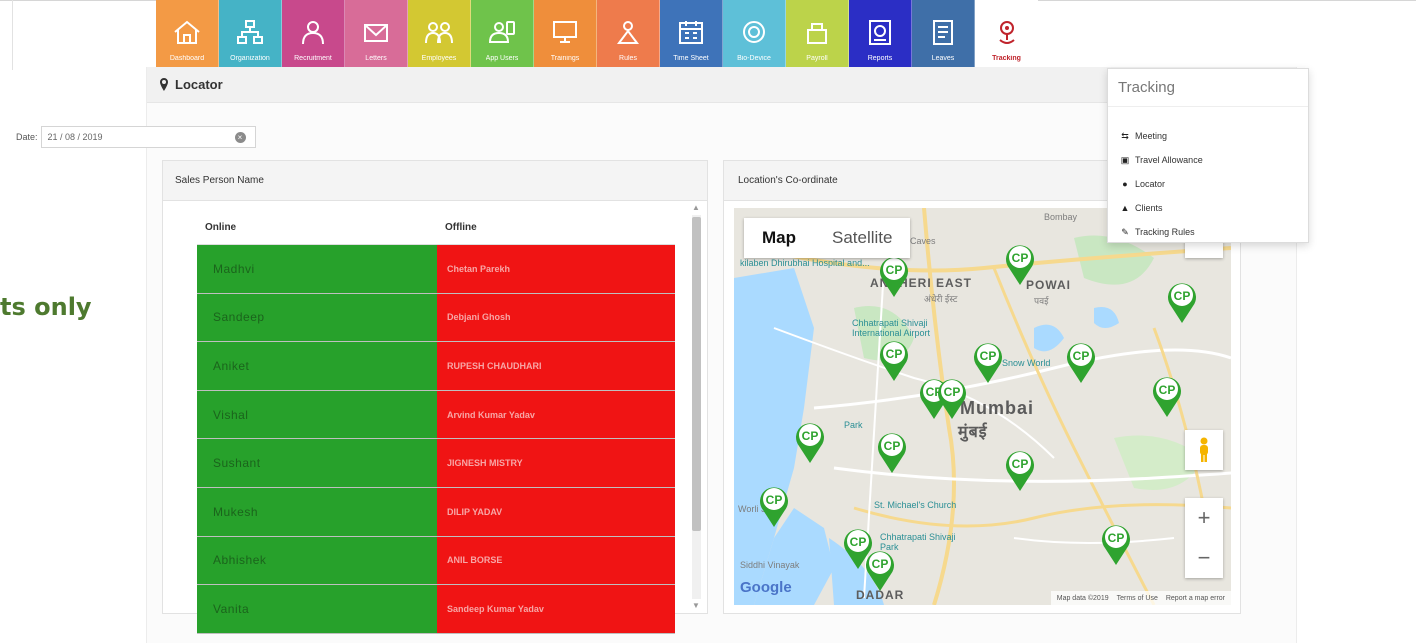 The height and width of the screenshot is (643, 1416). I want to click on clear-icon: ×, so click(240, 137).